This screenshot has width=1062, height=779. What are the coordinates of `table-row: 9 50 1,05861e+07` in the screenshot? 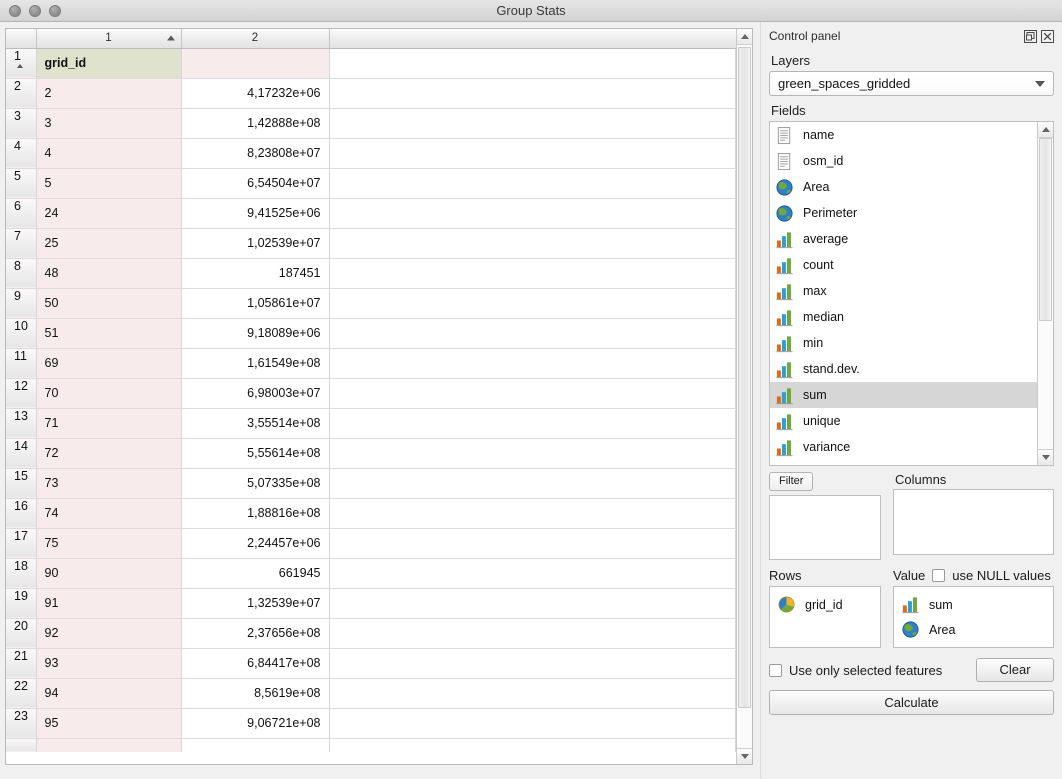 It's located at (371, 303).